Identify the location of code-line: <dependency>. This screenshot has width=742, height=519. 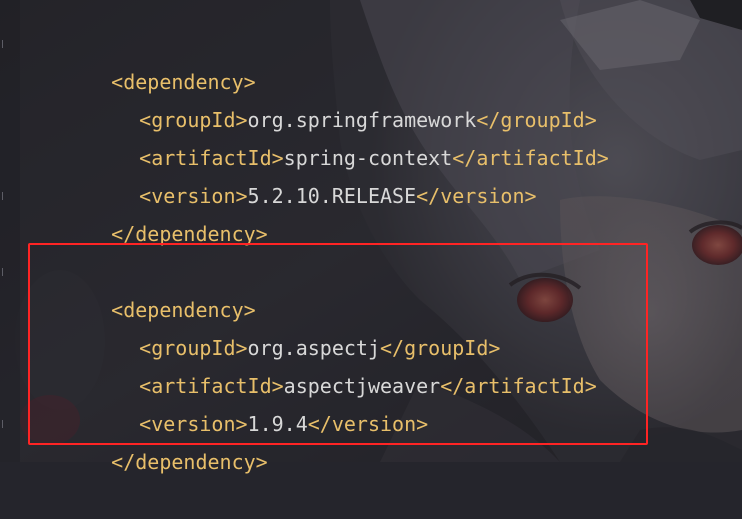
(159, 59).